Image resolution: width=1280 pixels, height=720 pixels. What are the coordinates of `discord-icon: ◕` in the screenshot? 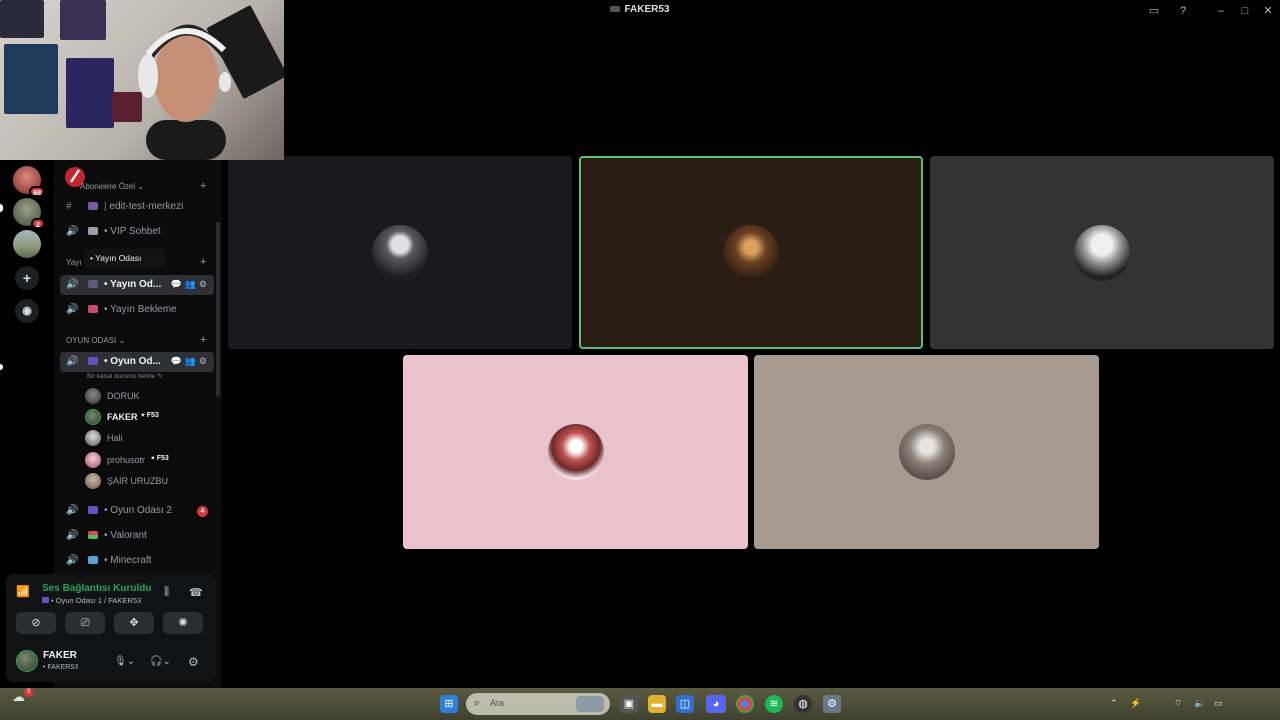 It's located at (716, 704).